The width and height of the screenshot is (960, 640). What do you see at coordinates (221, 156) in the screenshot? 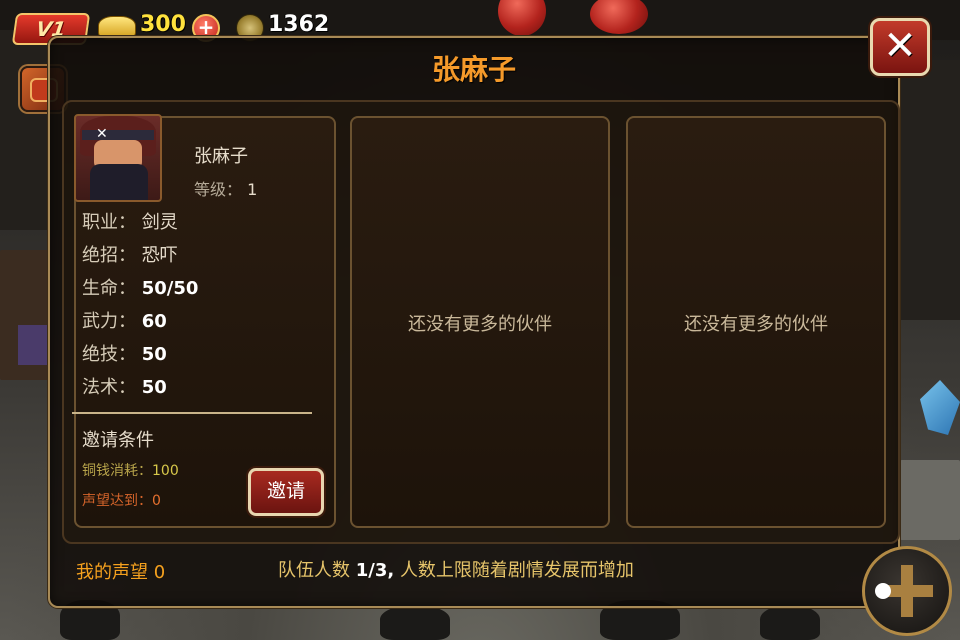
I see `hero-name: 张麻子` at bounding box center [221, 156].